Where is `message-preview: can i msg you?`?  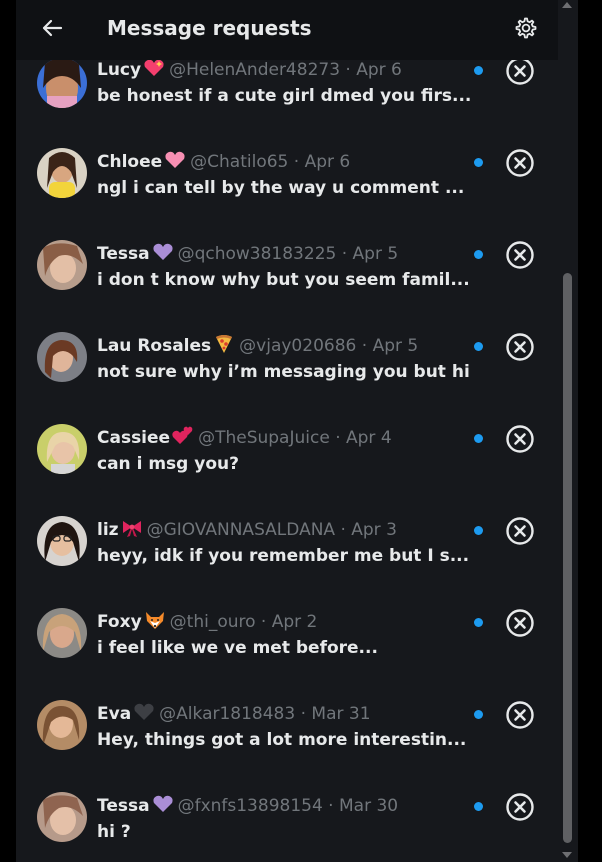
message-preview: can i msg you? is located at coordinates (168, 464).